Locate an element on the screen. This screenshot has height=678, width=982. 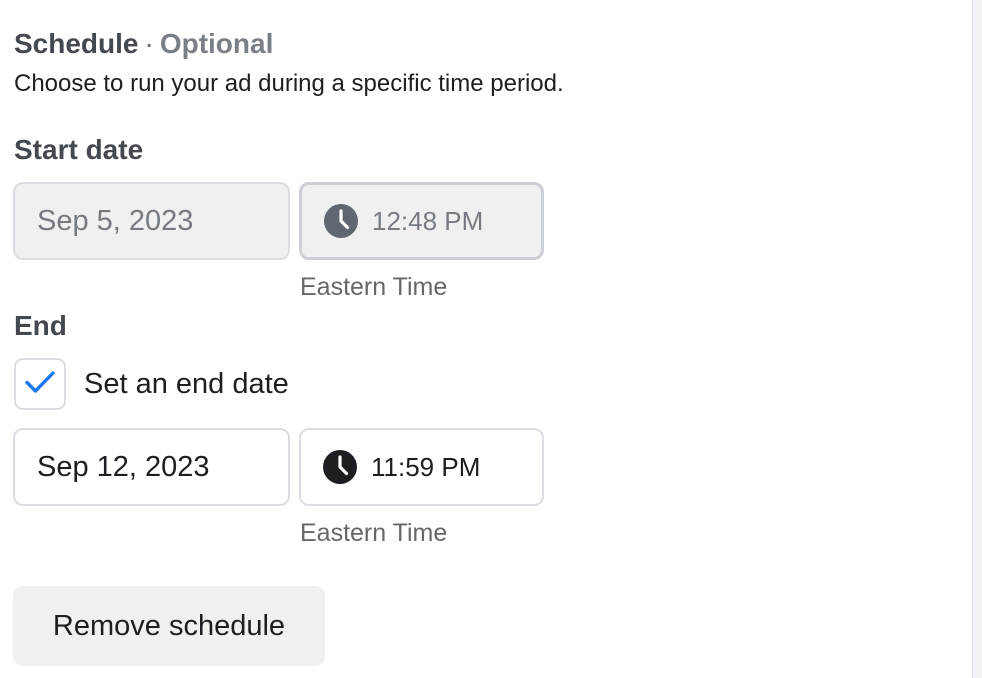
start-timezone-label: Eastern Time is located at coordinates (374, 287).